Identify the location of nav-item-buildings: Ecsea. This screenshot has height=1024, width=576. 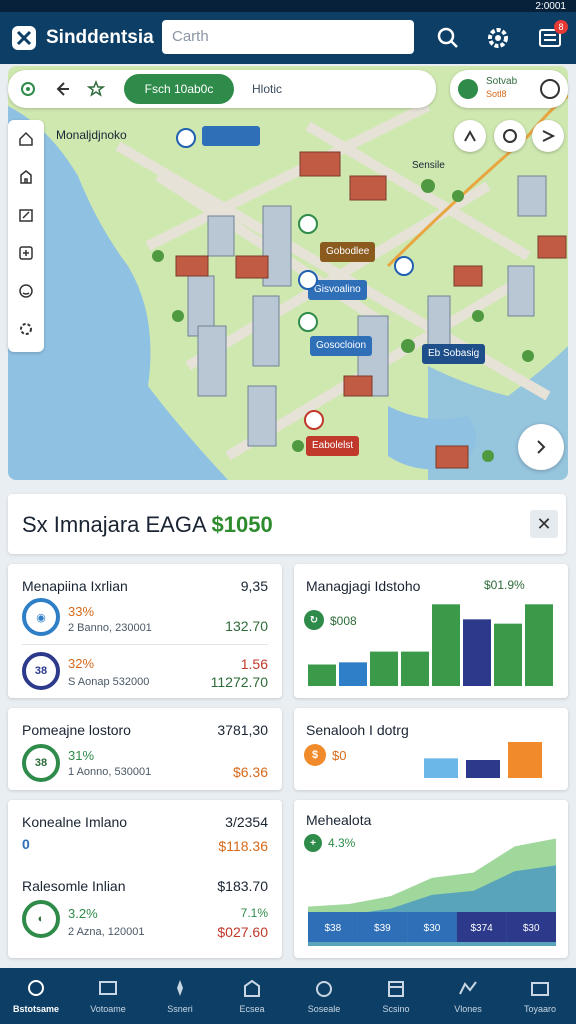
(252, 996).